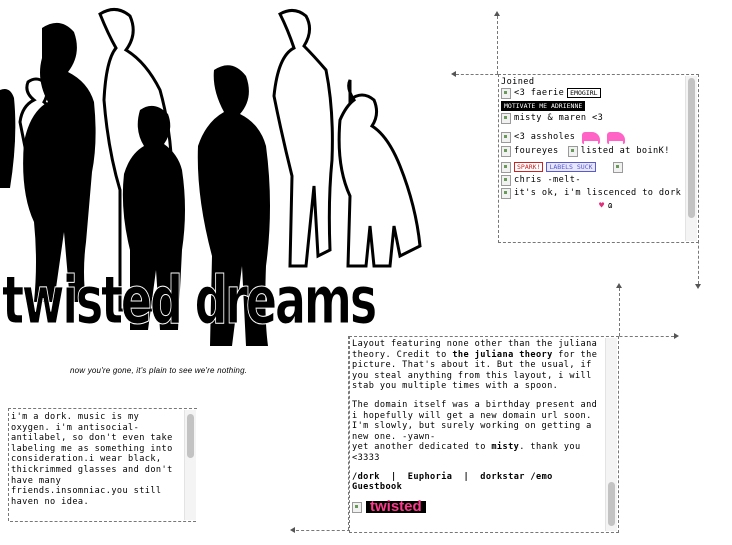 This screenshot has height=545, width=732. I want to click on friend-label: misty & maren <3, so click(558, 118).